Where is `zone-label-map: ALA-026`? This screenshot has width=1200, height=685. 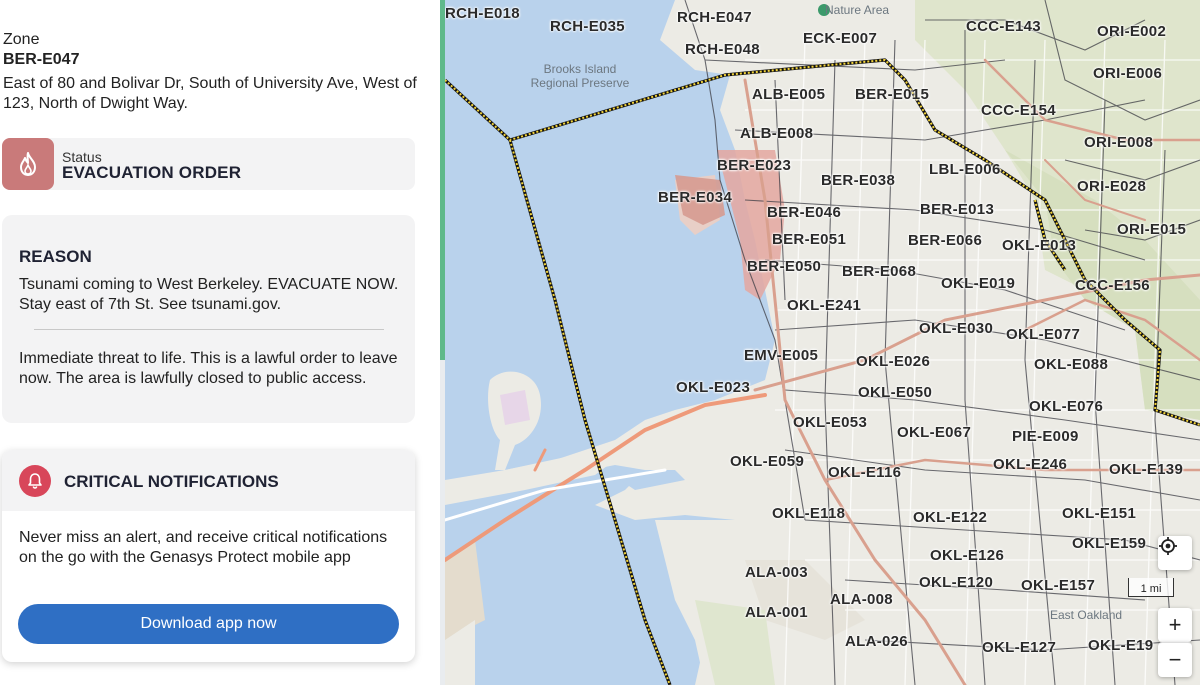
zone-label-map: ALA-026 is located at coordinates (876, 641).